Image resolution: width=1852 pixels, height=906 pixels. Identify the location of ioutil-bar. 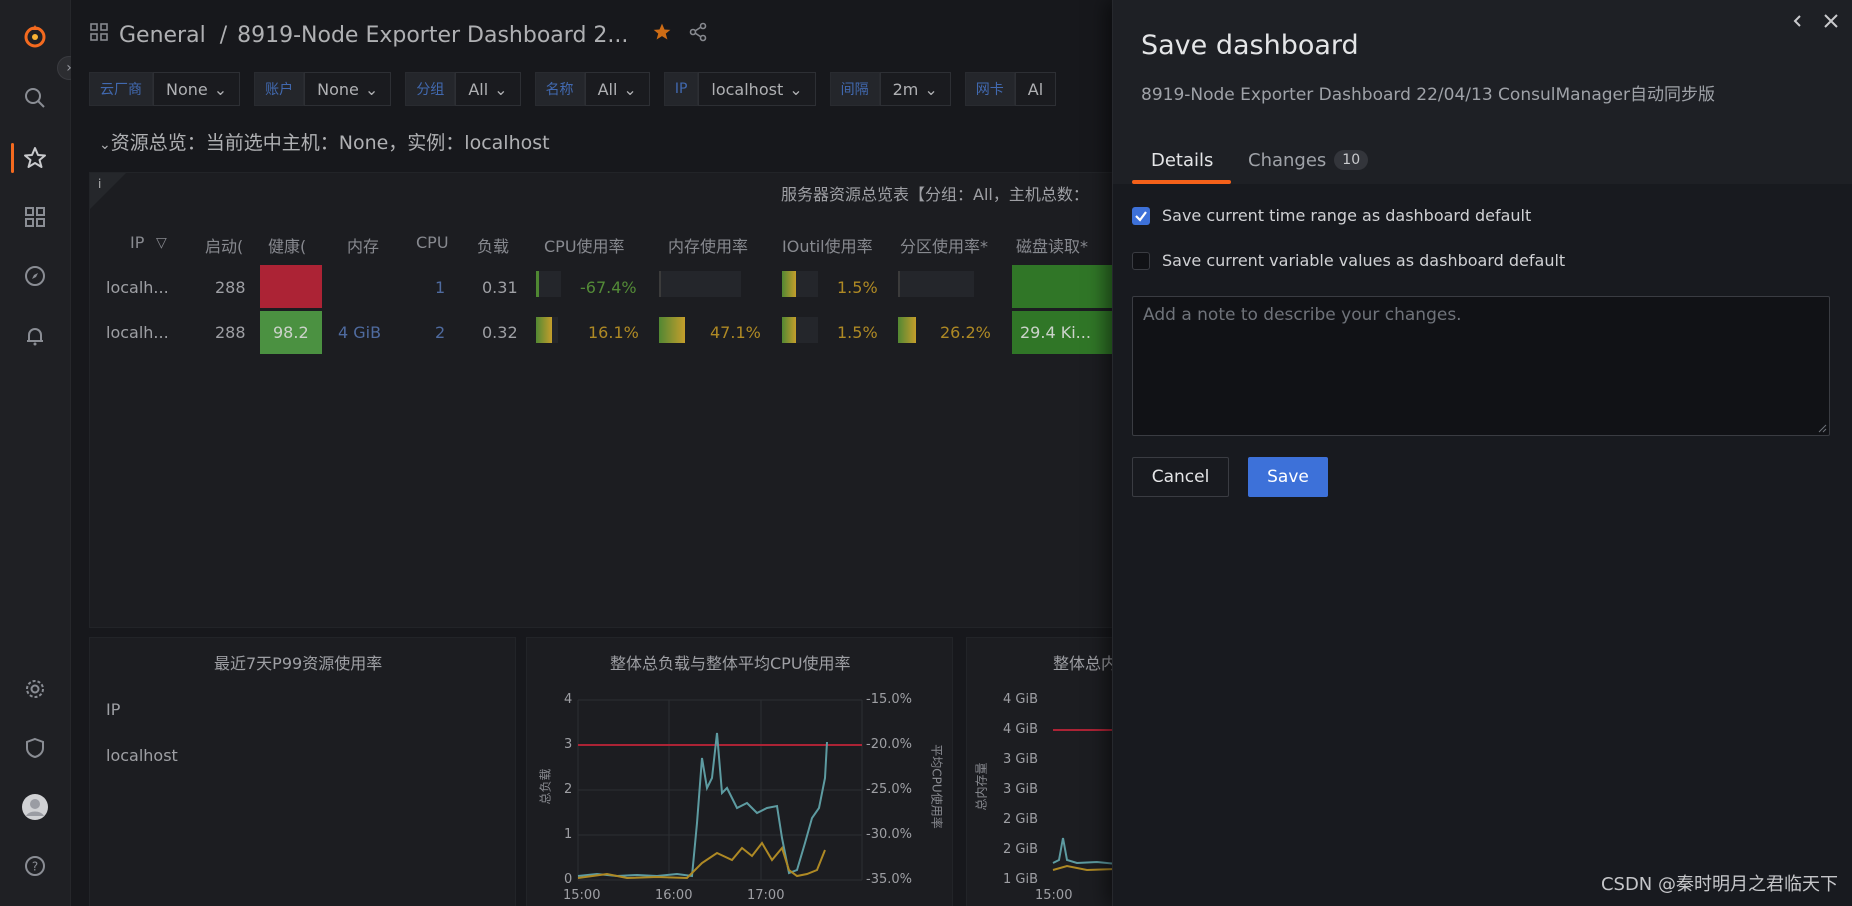
(800, 330).